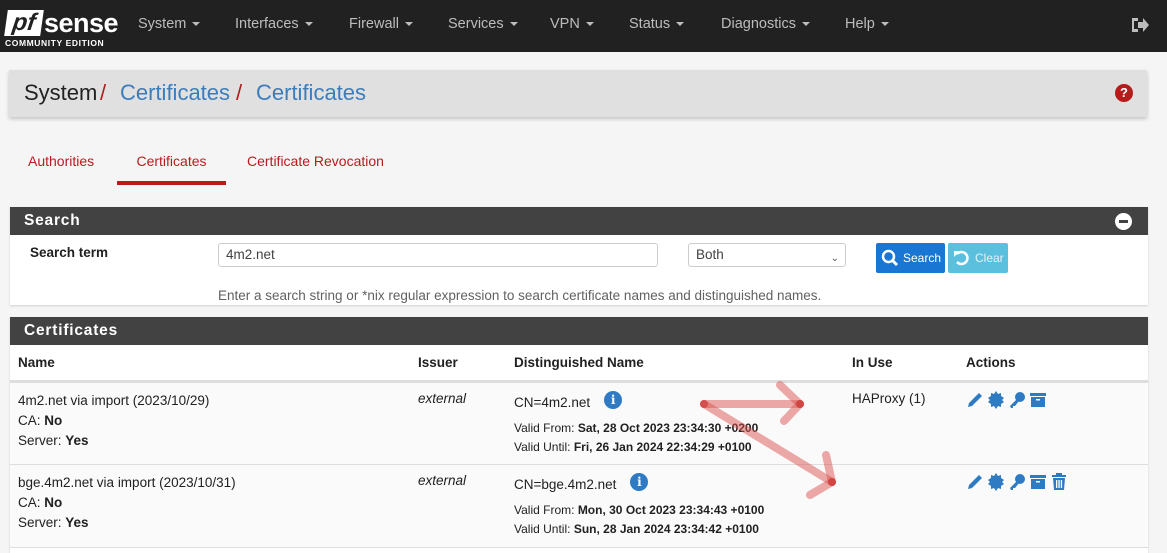 The height and width of the screenshot is (553, 1167). Describe the element at coordinates (311, 93) in the screenshot. I see `breadcrumb-certificates-current: Certificates` at that location.